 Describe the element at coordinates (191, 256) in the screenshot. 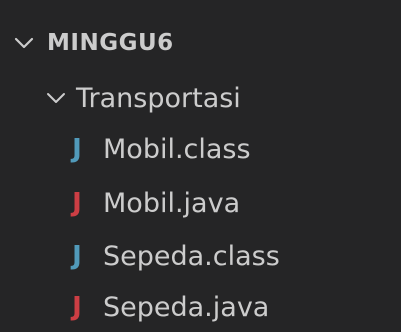

I see `file-label: Sepeda.class` at that location.